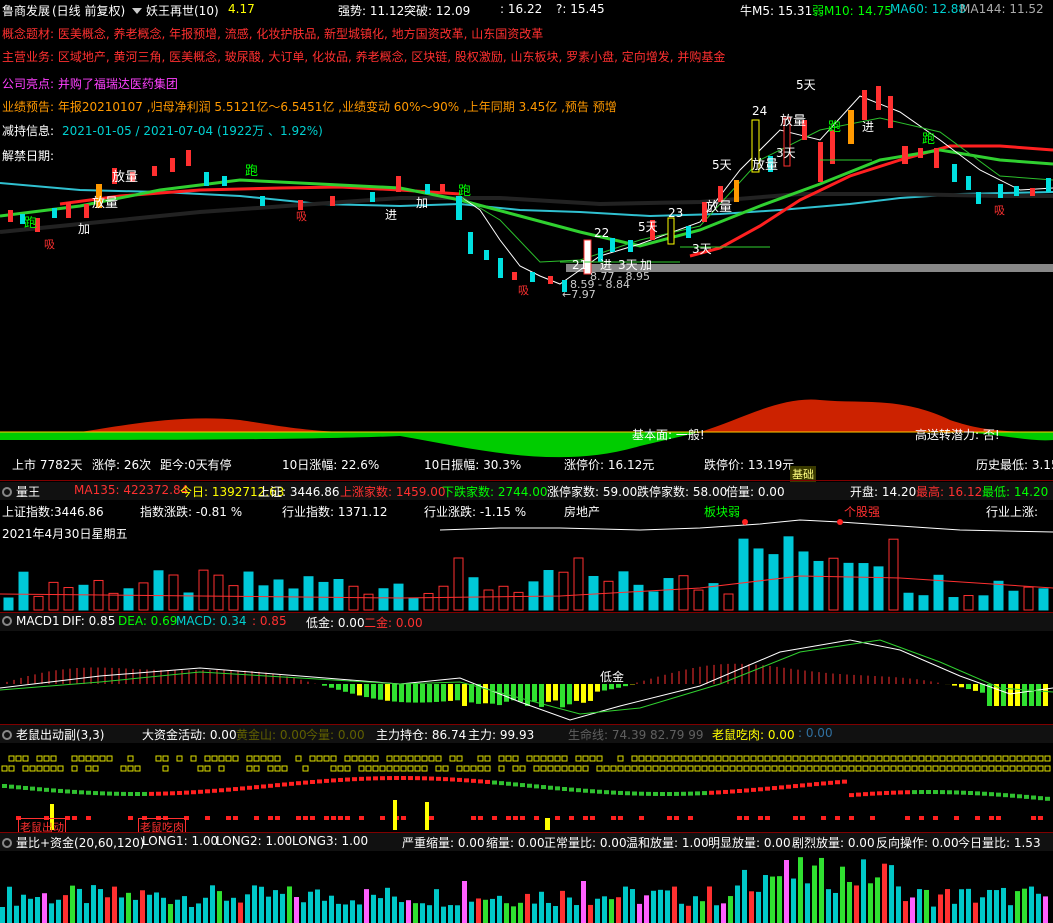 The width and height of the screenshot is (1053, 923). What do you see at coordinates (21, 491) in the screenshot?
I see `volume-pane-menu: 量王` at bounding box center [21, 491].